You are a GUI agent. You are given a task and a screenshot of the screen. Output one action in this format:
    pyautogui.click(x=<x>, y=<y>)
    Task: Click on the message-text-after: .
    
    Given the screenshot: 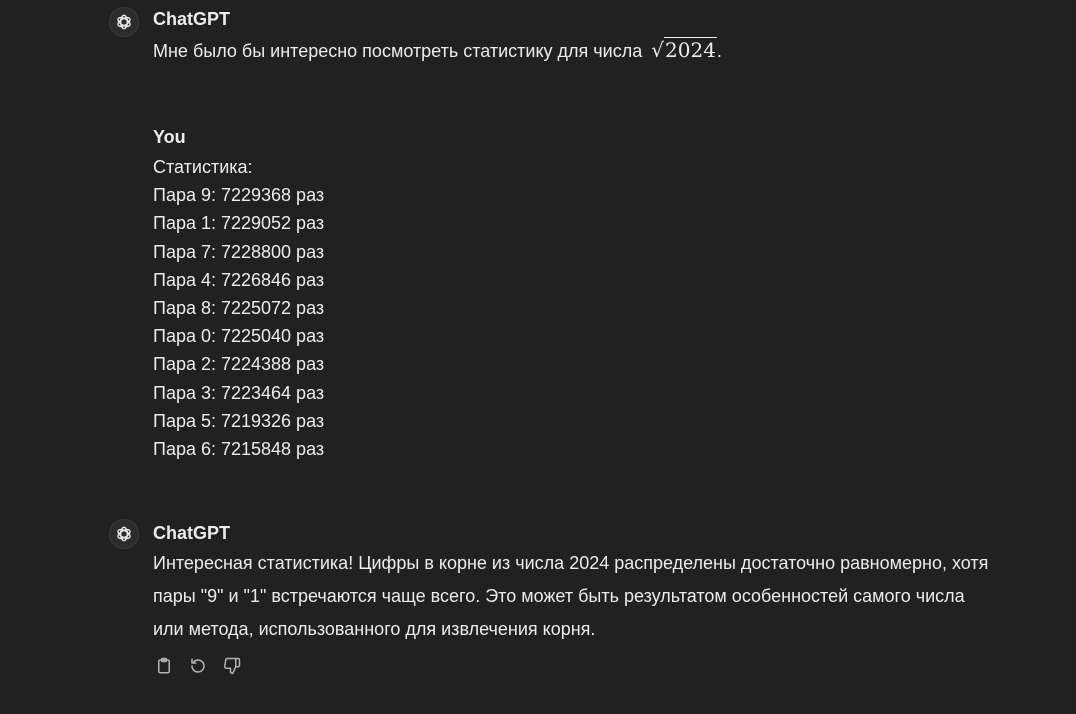 What is the action you would take?
    pyautogui.click(x=719, y=51)
    